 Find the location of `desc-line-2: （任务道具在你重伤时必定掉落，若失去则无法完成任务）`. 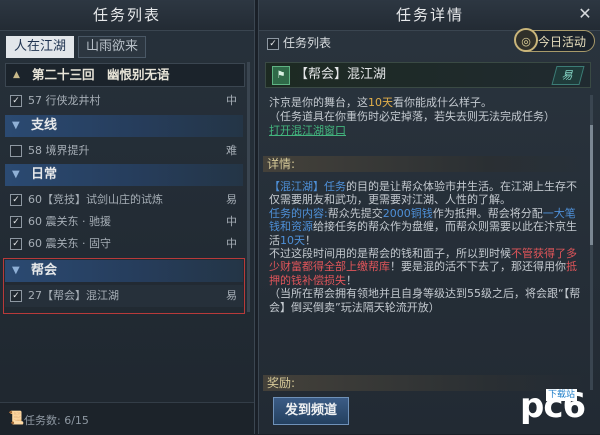

desc-line-2: （任务道具在你重伤时必定掉落，若失去则无法完成任务） is located at coordinates (412, 116).